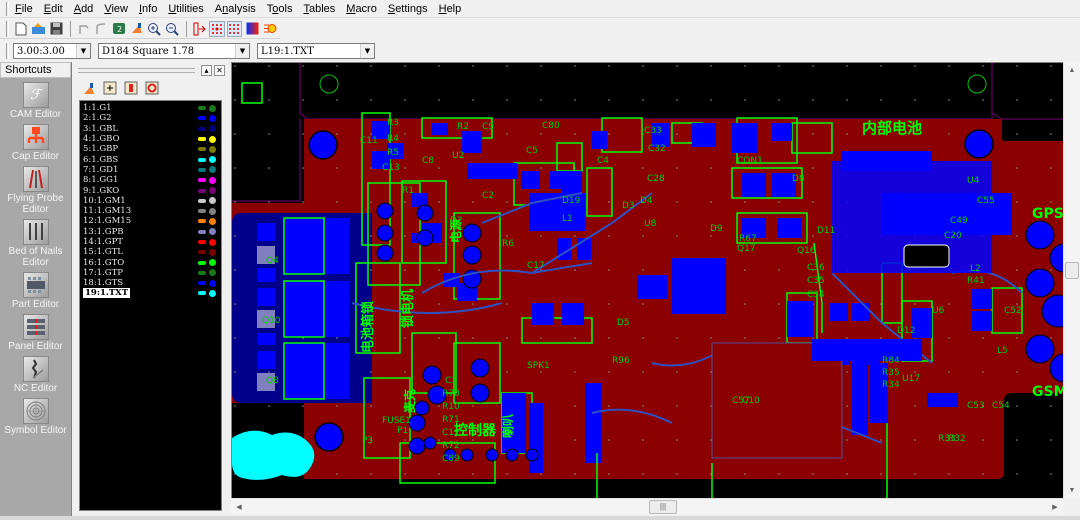  Describe the element at coordinates (150, 170) in the screenshot. I see `layer-row: 7:1.GD1` at that location.